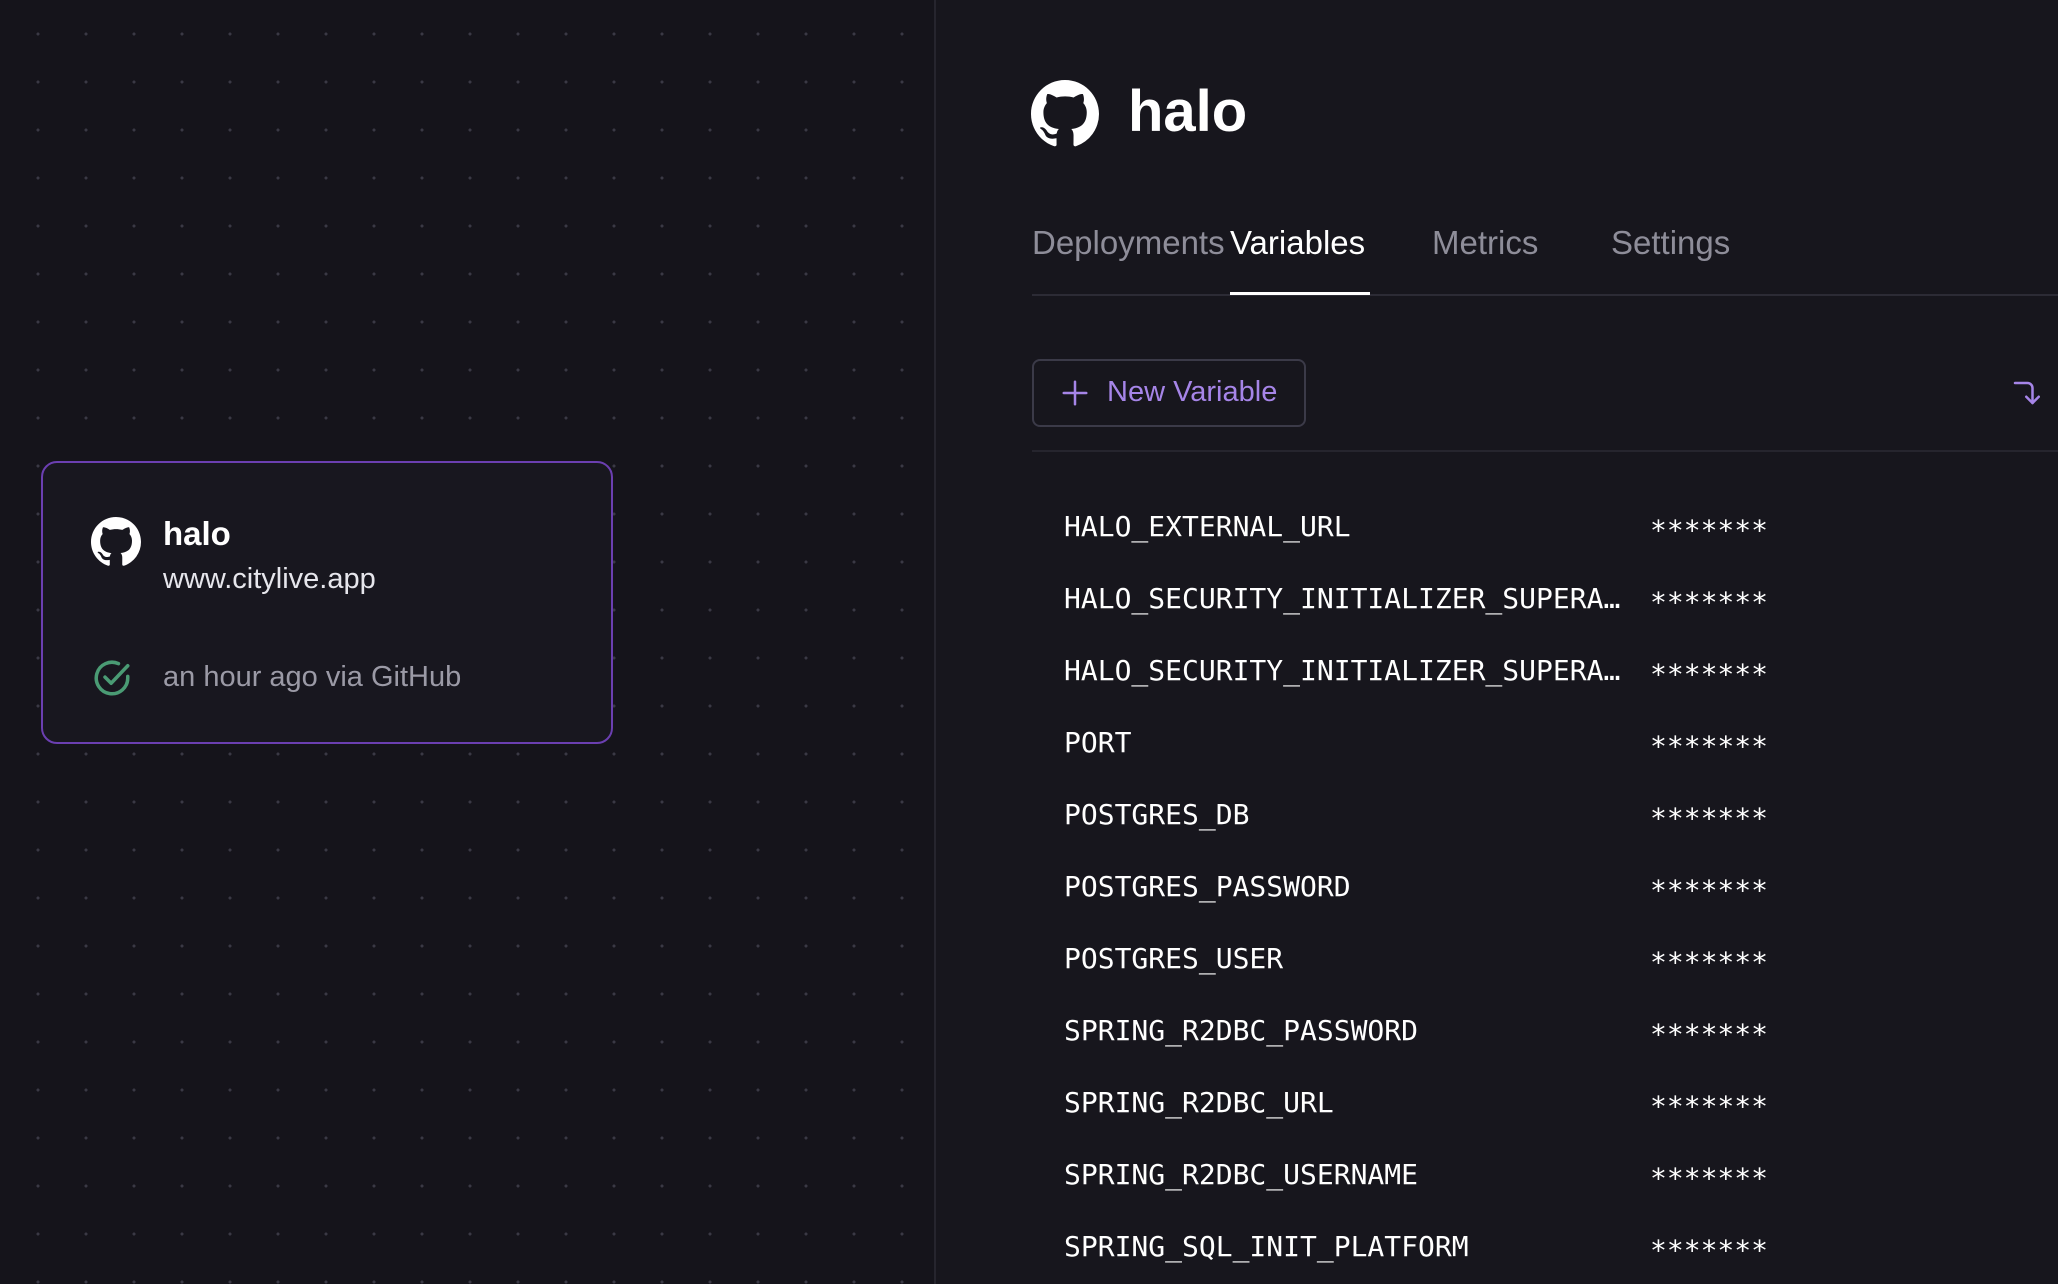  I want to click on service-title: halo, so click(1188, 111).